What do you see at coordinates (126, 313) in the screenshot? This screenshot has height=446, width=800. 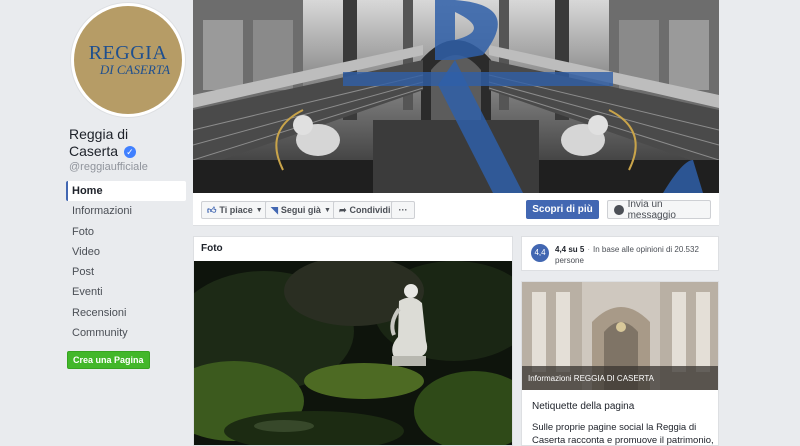 I see `nav-item-recensioni: Recensioni` at bounding box center [126, 313].